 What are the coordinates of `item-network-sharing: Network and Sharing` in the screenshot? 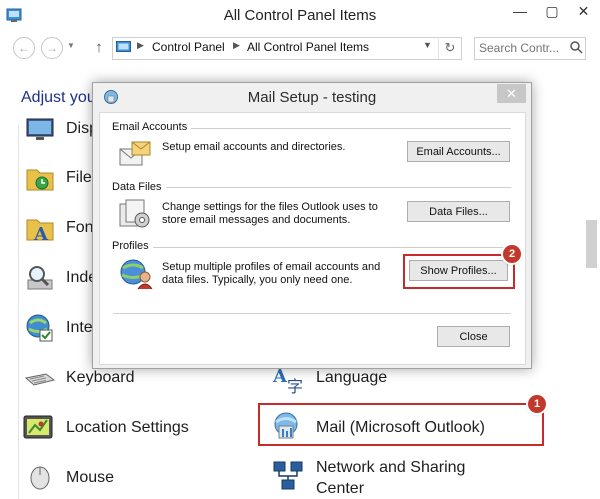 It's located at (390, 468).